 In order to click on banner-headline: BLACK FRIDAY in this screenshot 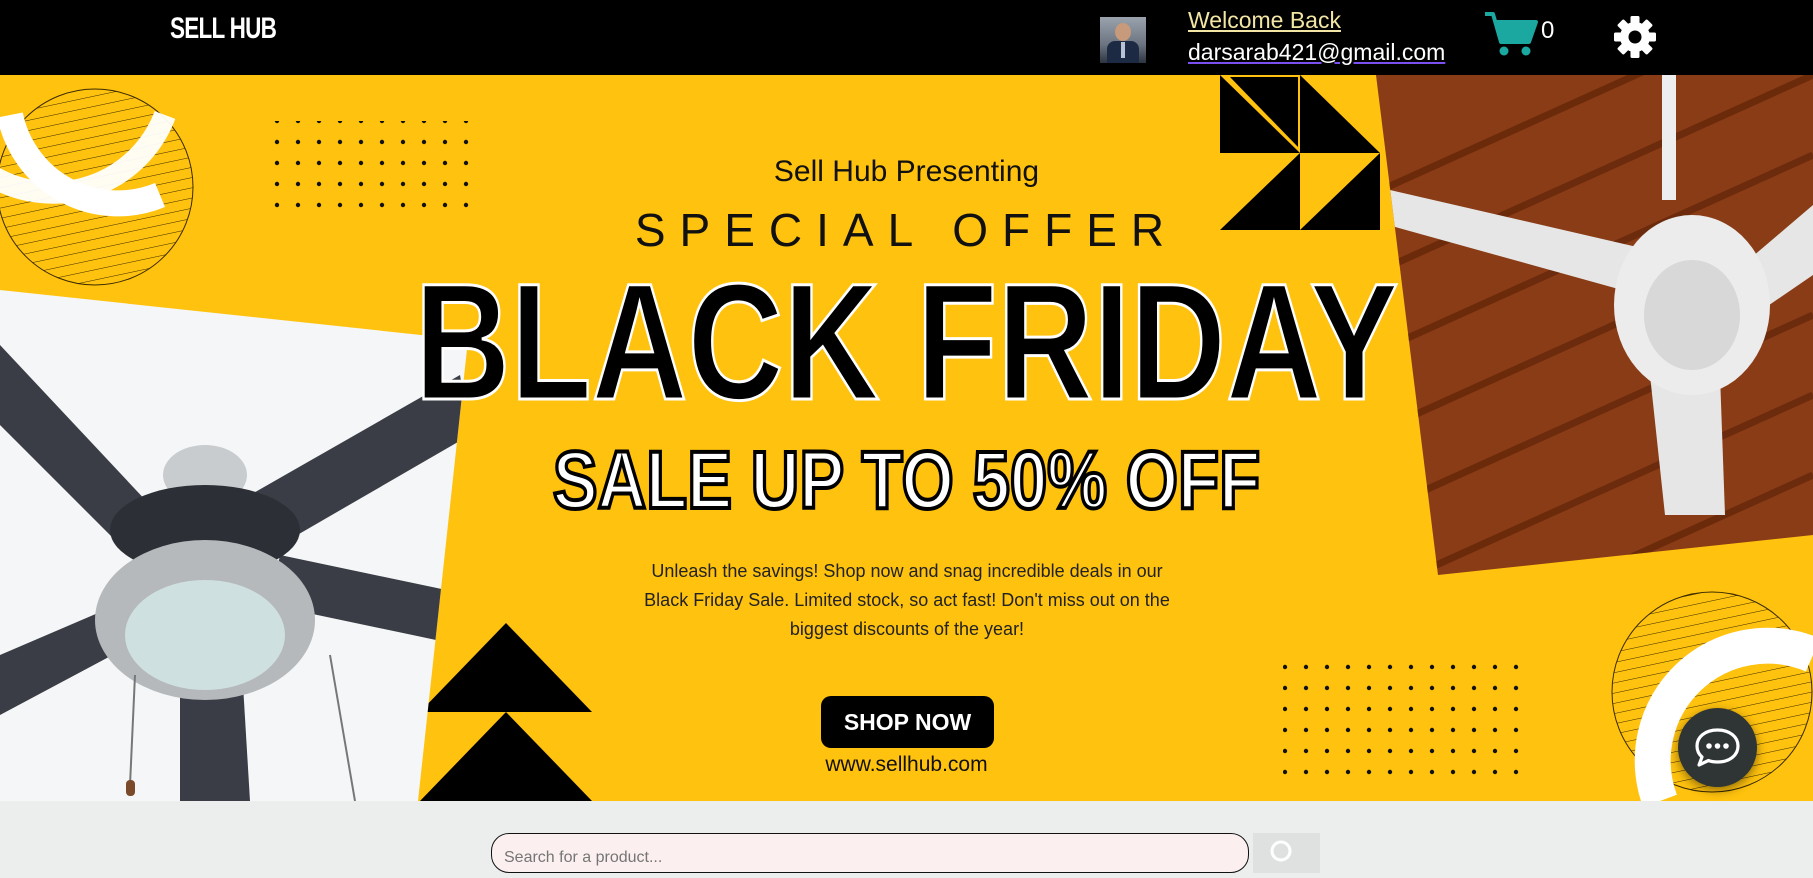, I will do `click(906, 342)`.